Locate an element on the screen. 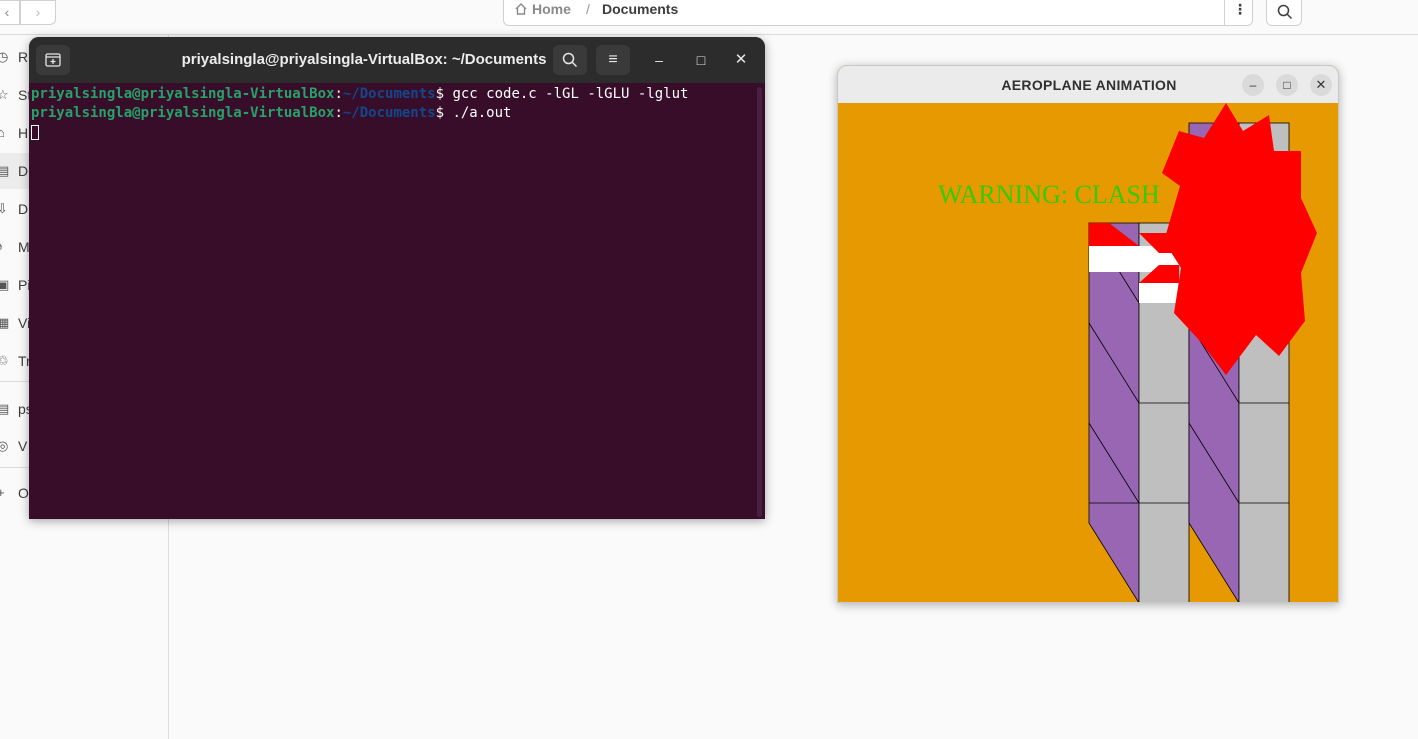 This screenshot has height=739, width=1418. terminal-line is located at coordinates (394, 132).